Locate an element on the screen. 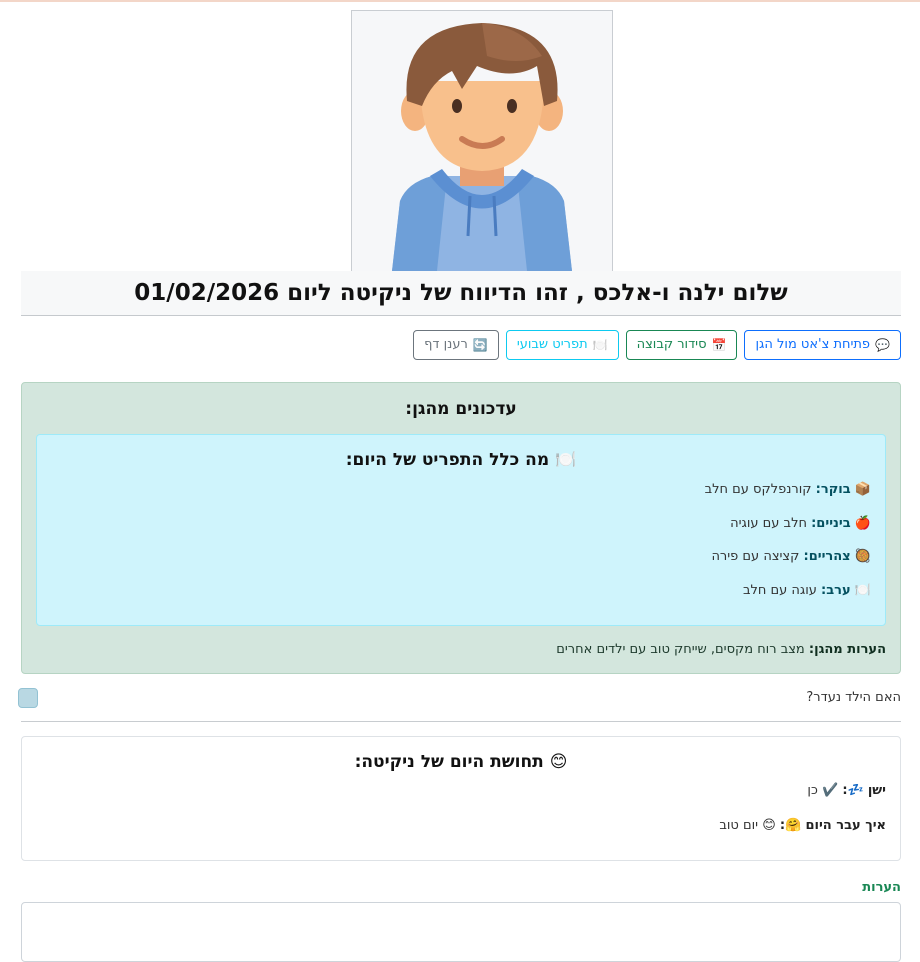 The height and width of the screenshot is (962, 920). calendar-icon: 📅 is located at coordinates (719, 345).